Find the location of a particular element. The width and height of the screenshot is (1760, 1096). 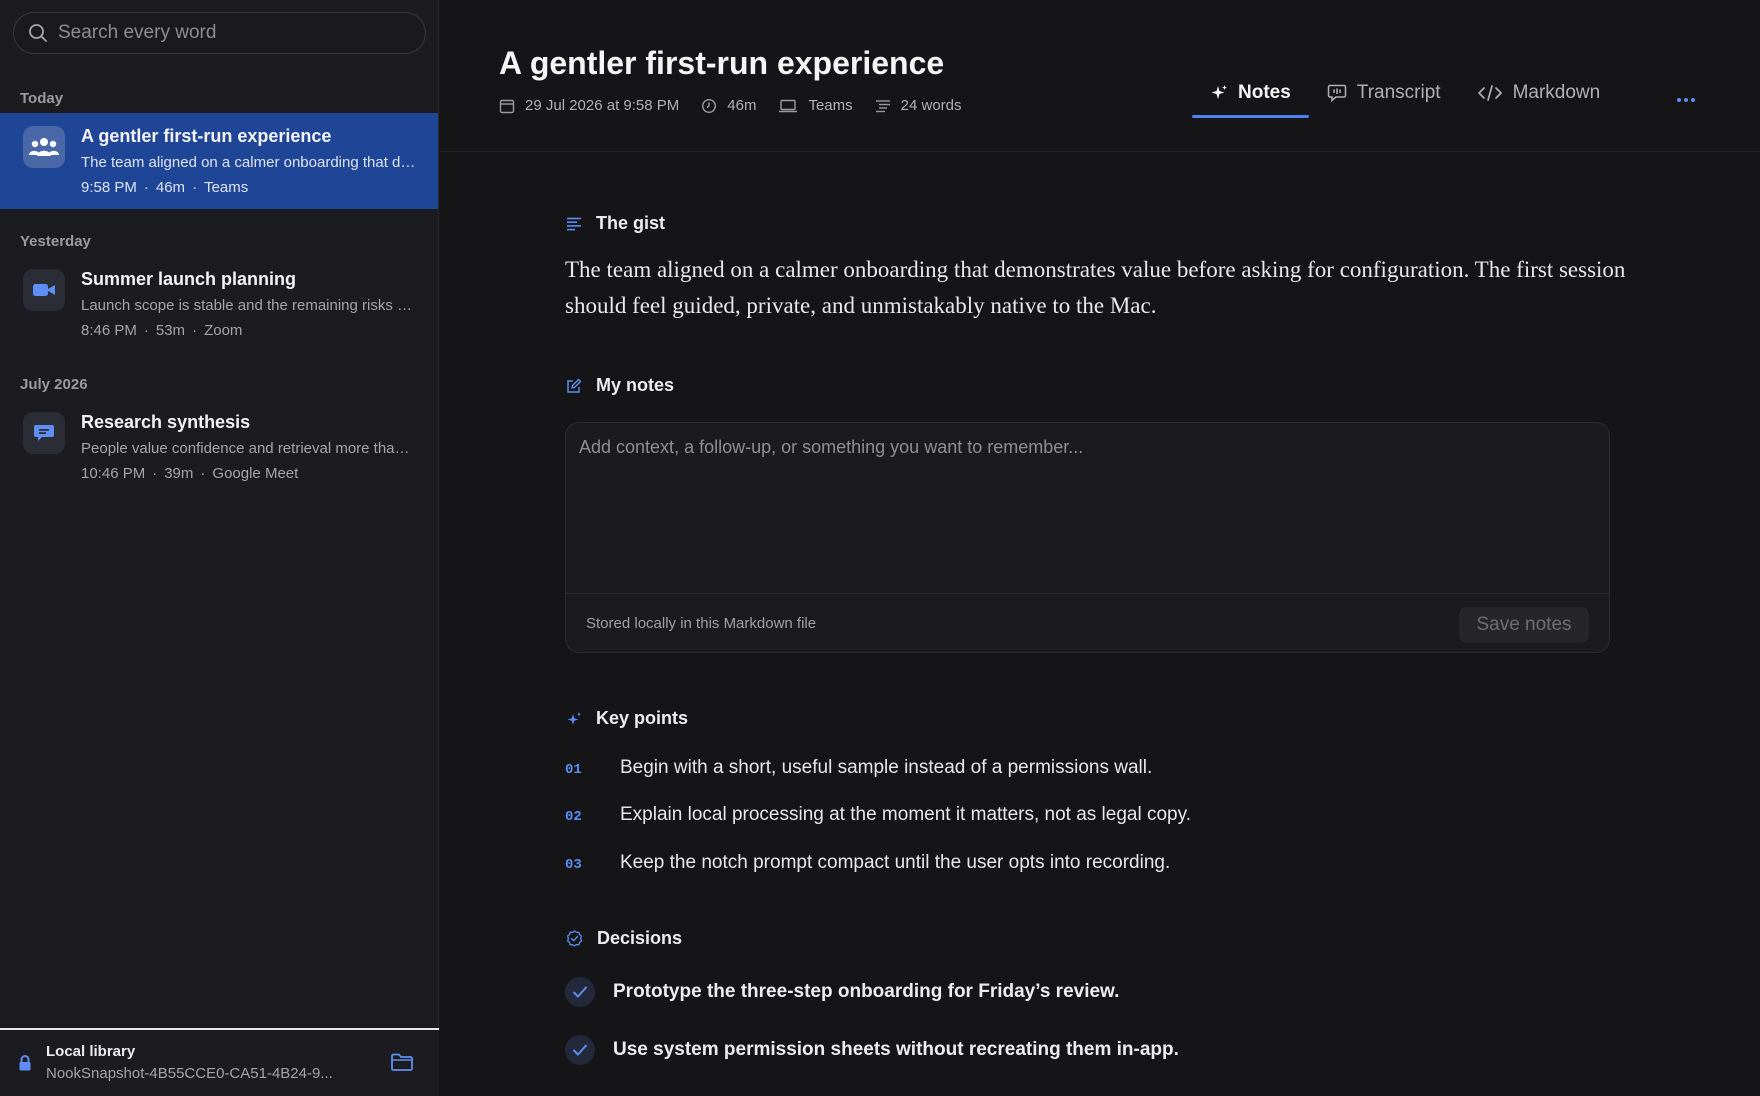

text-lines-icon is located at coordinates (882, 105).